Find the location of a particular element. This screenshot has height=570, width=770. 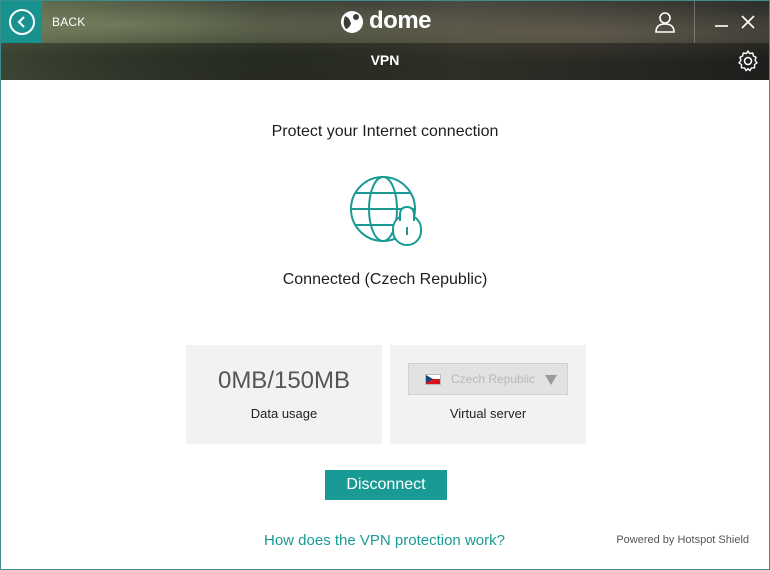

chevron-down-icon is located at coordinates (551, 380).